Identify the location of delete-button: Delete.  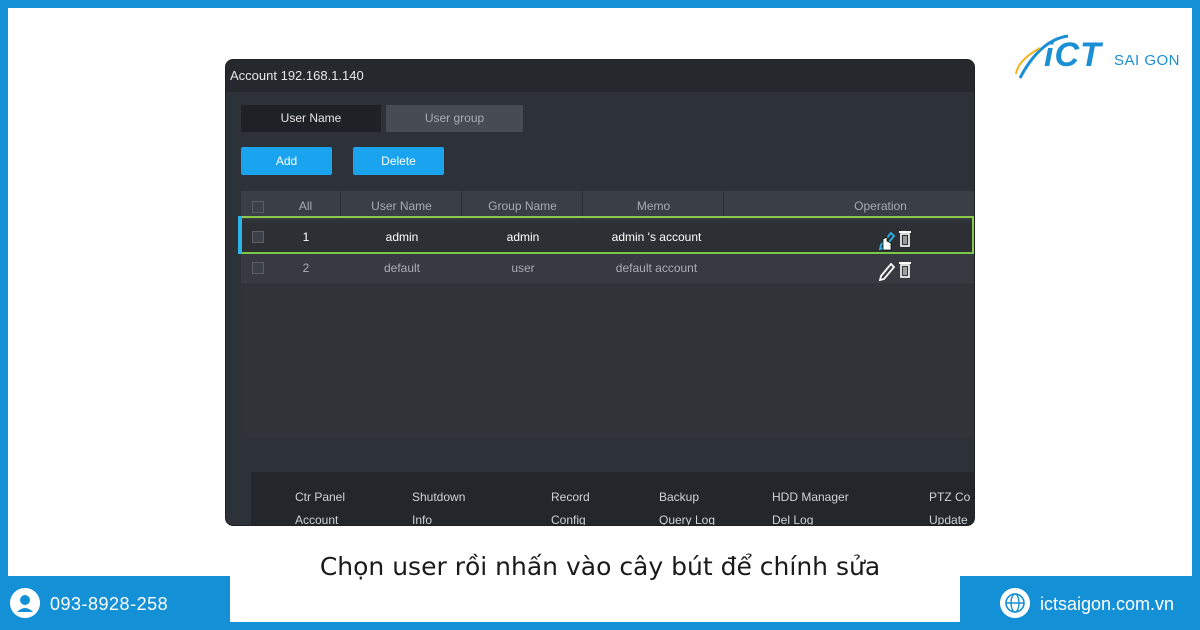
(398, 161).